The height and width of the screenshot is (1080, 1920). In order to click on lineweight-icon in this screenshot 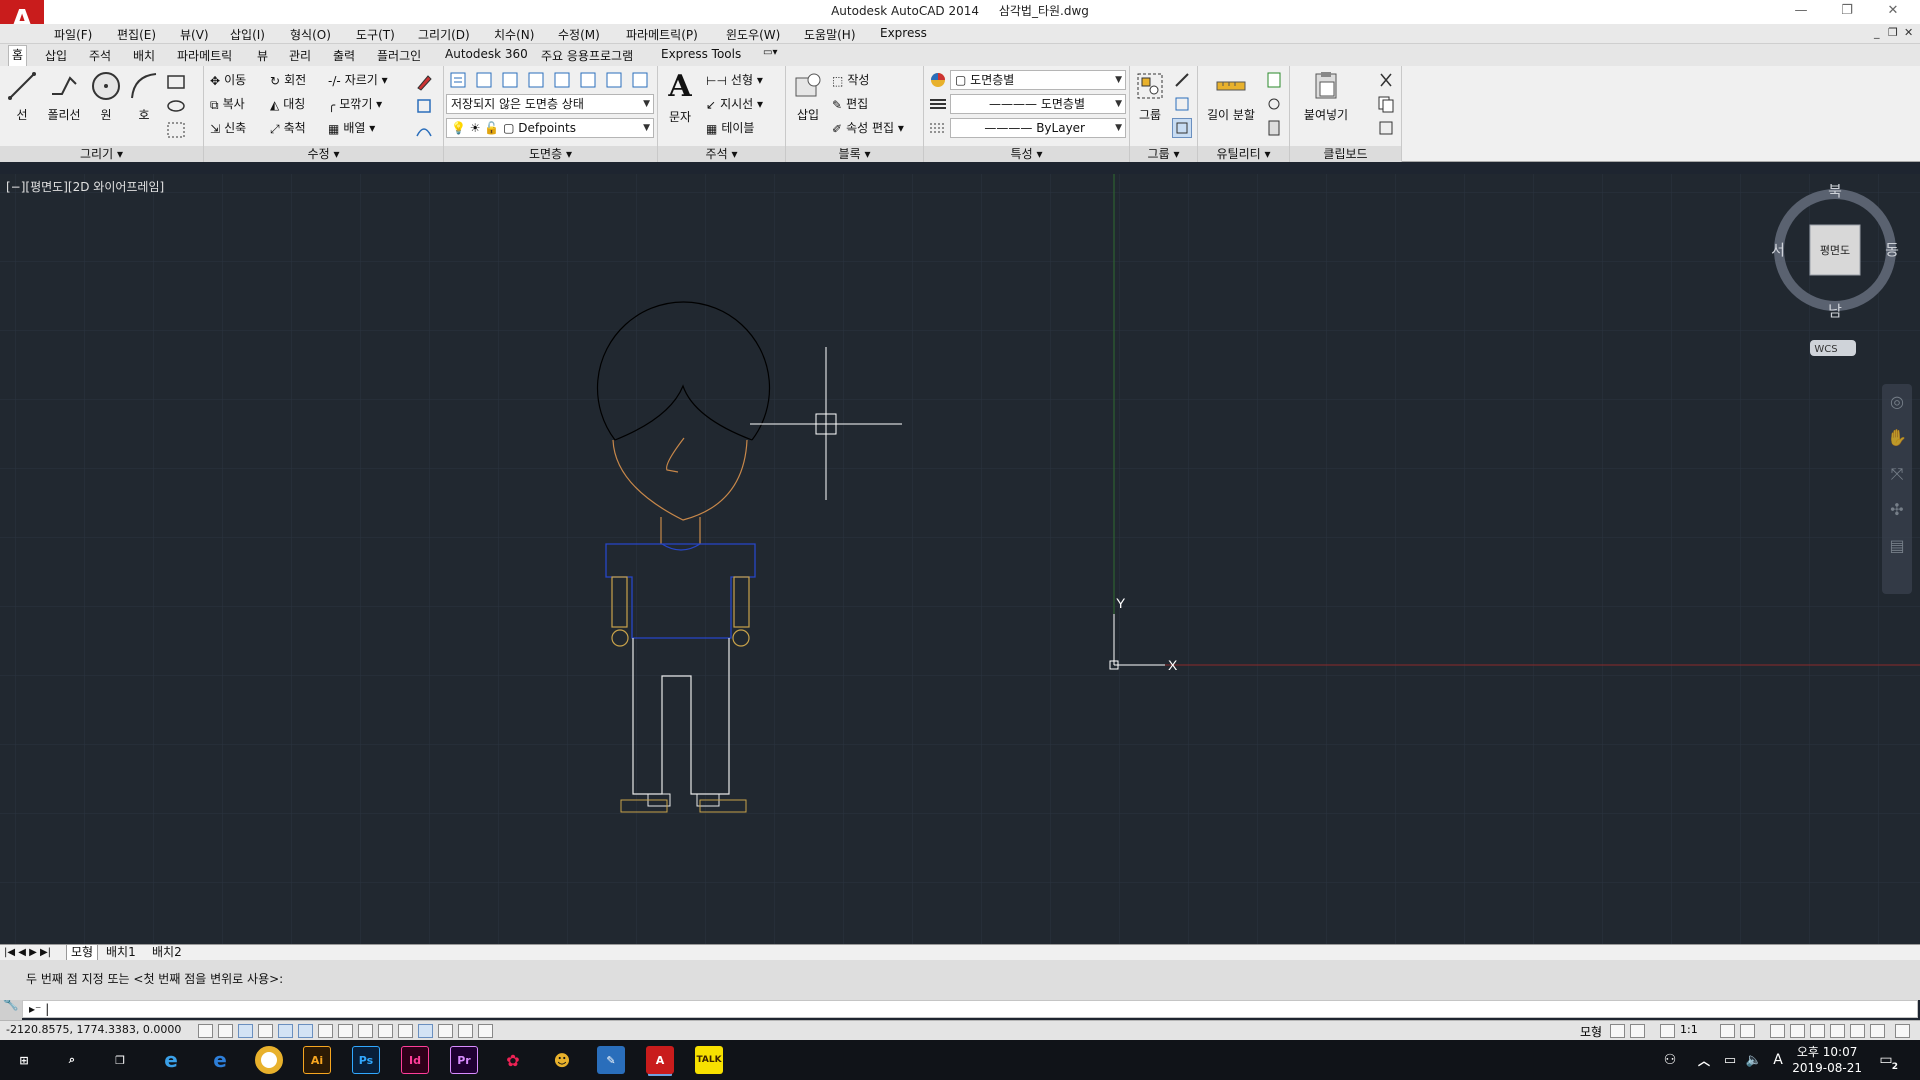, I will do `click(938, 128)`.